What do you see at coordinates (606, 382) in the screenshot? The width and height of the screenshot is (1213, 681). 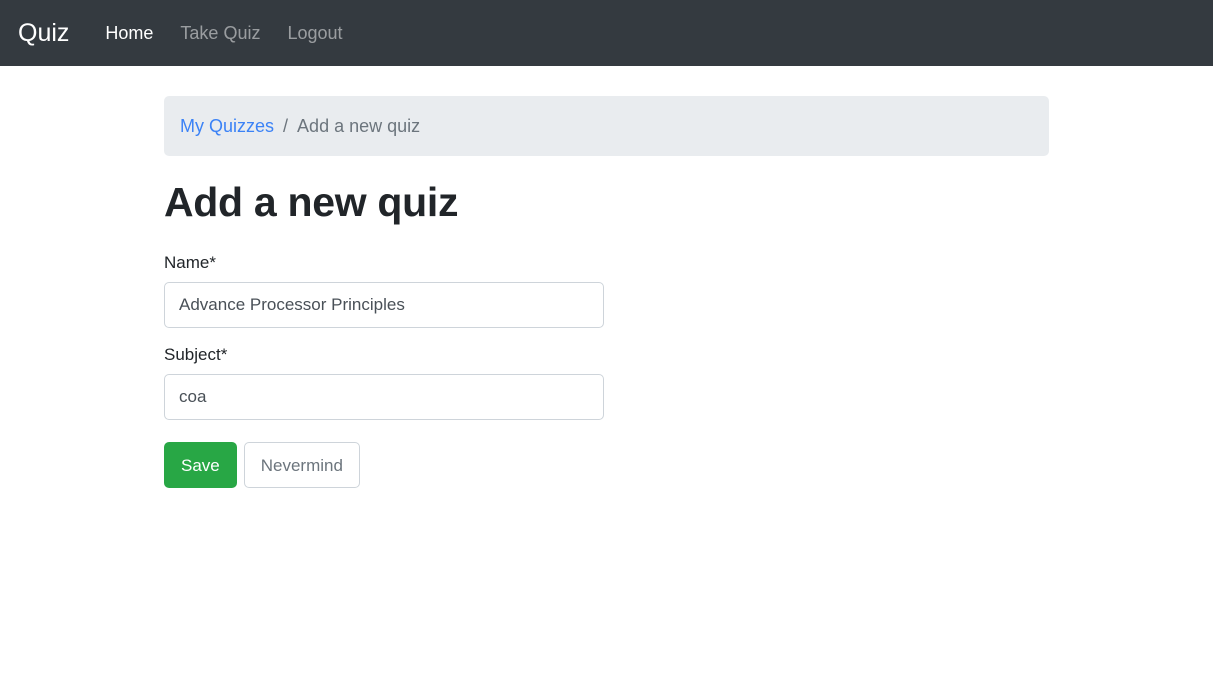 I see `form-group-subject: Subject*` at bounding box center [606, 382].